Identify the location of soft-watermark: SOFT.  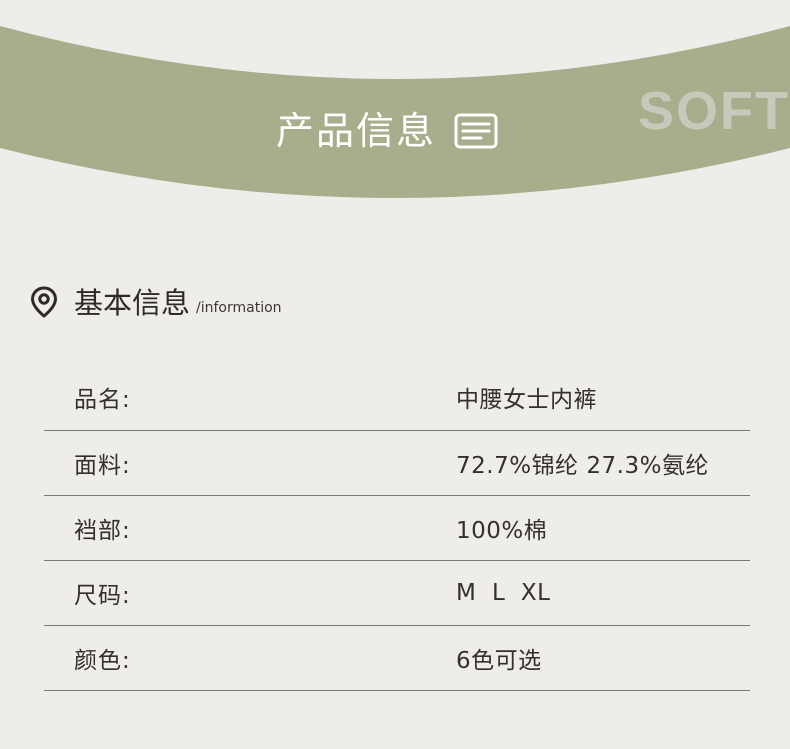
(714, 111).